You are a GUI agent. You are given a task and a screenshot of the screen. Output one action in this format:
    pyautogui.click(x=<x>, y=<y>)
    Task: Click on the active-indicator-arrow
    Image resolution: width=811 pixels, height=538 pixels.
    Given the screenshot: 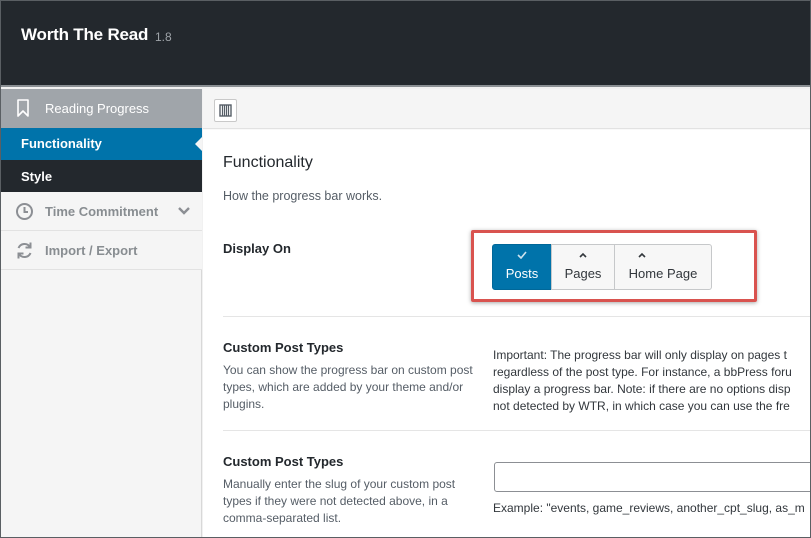 What is the action you would take?
    pyautogui.click(x=198, y=144)
    